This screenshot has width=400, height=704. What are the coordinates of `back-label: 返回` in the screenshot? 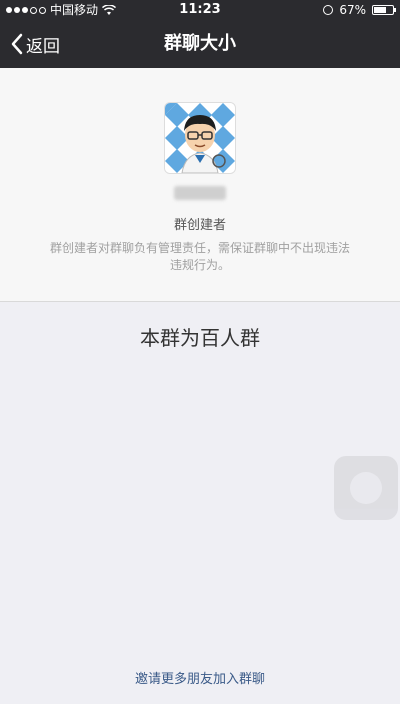 It's located at (43, 46).